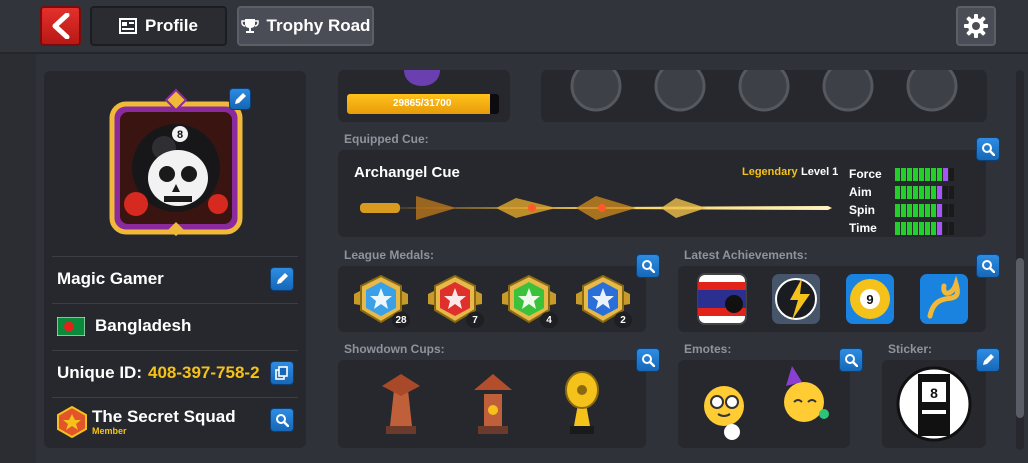  I want to click on showdown-search-button, so click(648, 360).